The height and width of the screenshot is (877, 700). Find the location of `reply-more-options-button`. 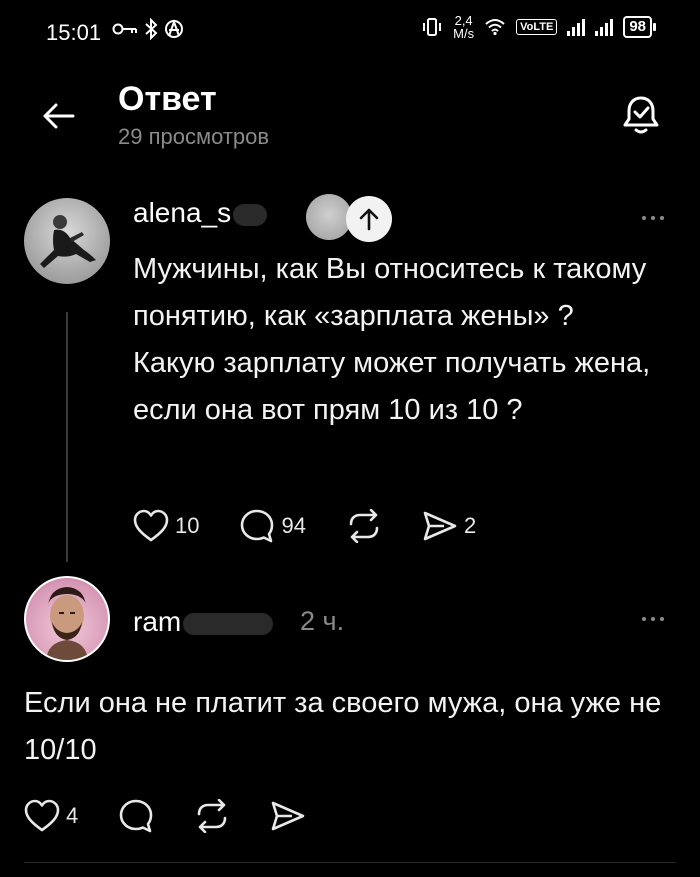

reply-more-options-button is located at coordinates (653, 619).